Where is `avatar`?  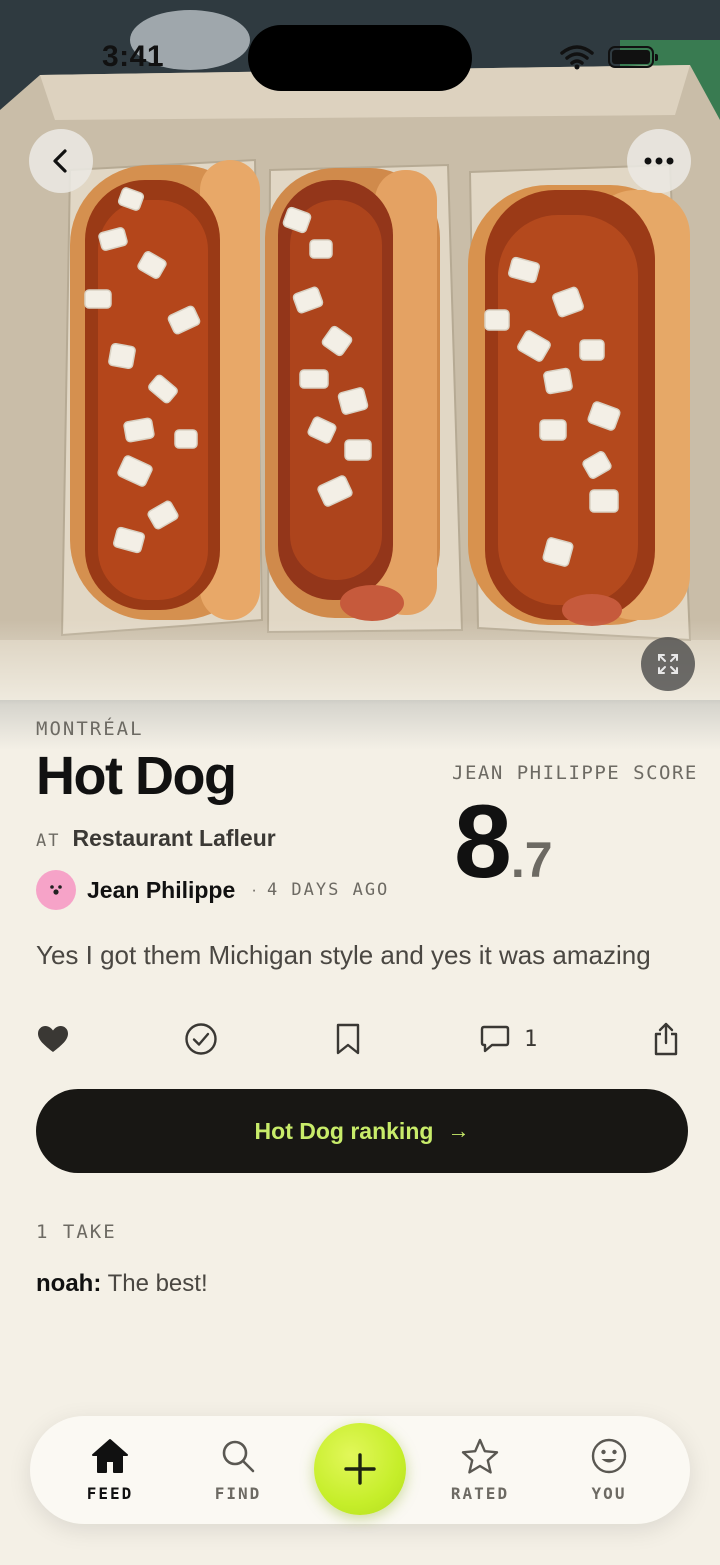 avatar is located at coordinates (56, 890).